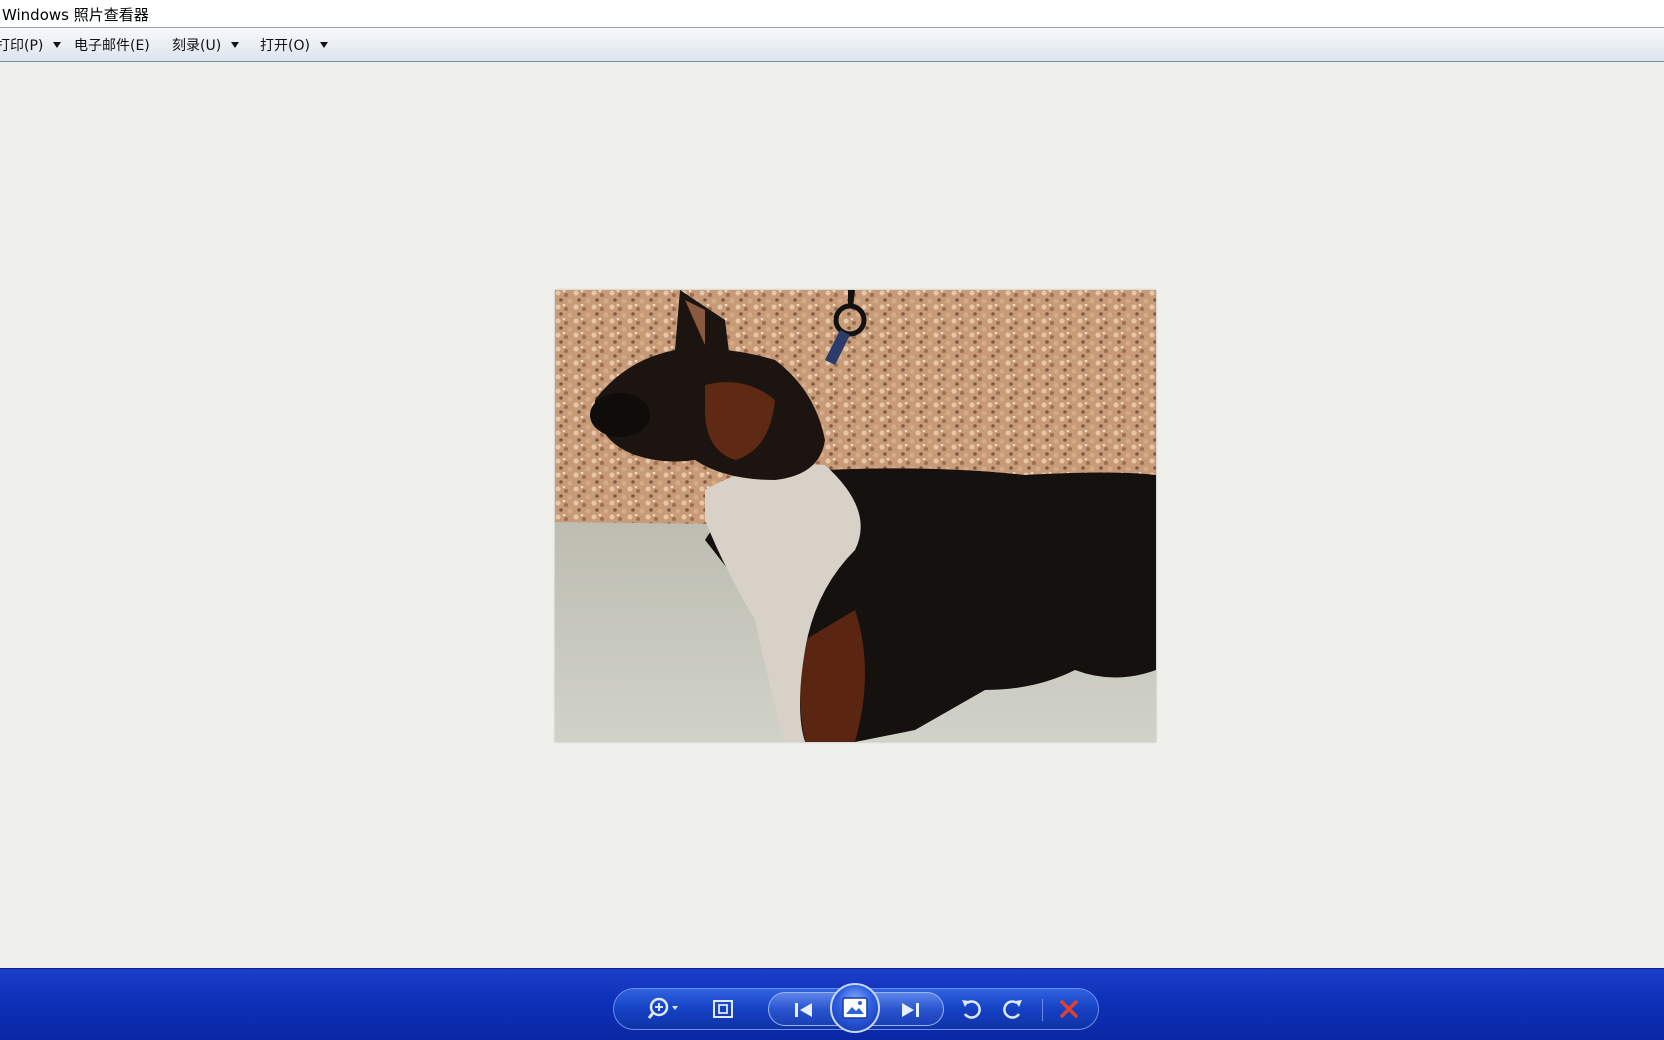 Image resolution: width=1664 pixels, height=1040 pixels. Describe the element at coordinates (197, 46) in the screenshot. I see `menu-burn-label: 刻录(U)` at that location.